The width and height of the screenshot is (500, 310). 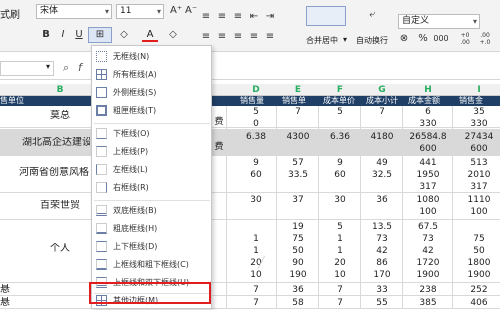 I want to click on cell: 33, so click(x=382, y=290).